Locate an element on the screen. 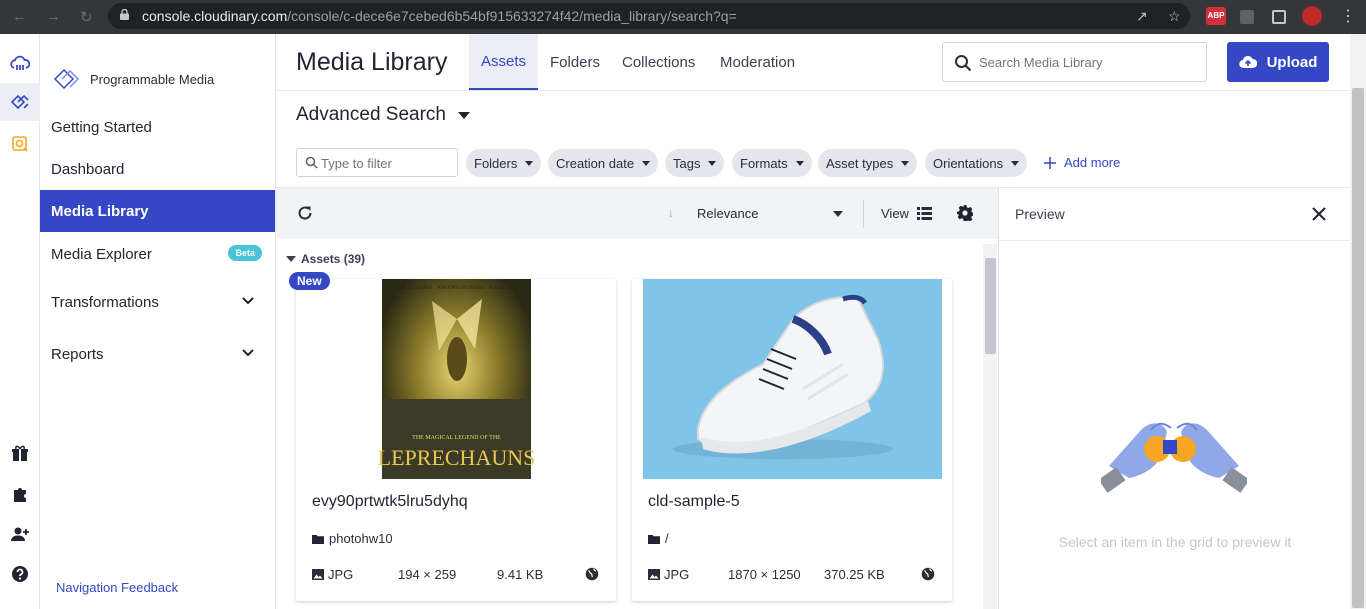 This screenshot has height=609, width=1366. folder-name: / is located at coordinates (667, 538).